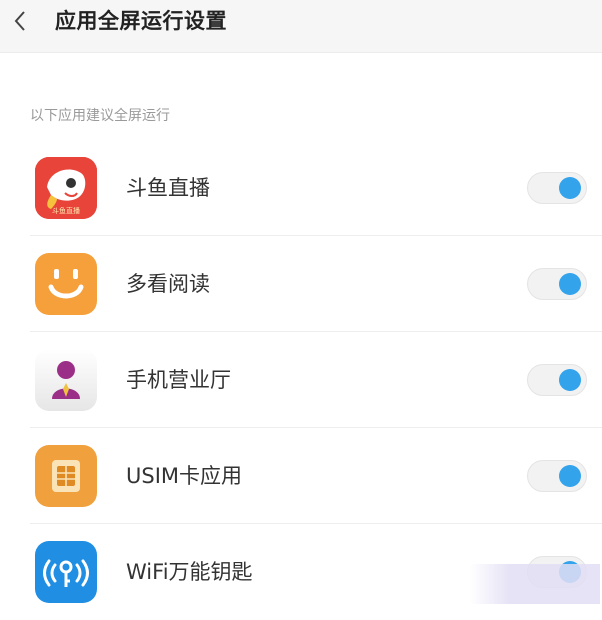 The width and height of the screenshot is (602, 620). Describe the element at coordinates (557, 380) in the screenshot. I see `fullscreen-toggle-mobile-hall` at that location.